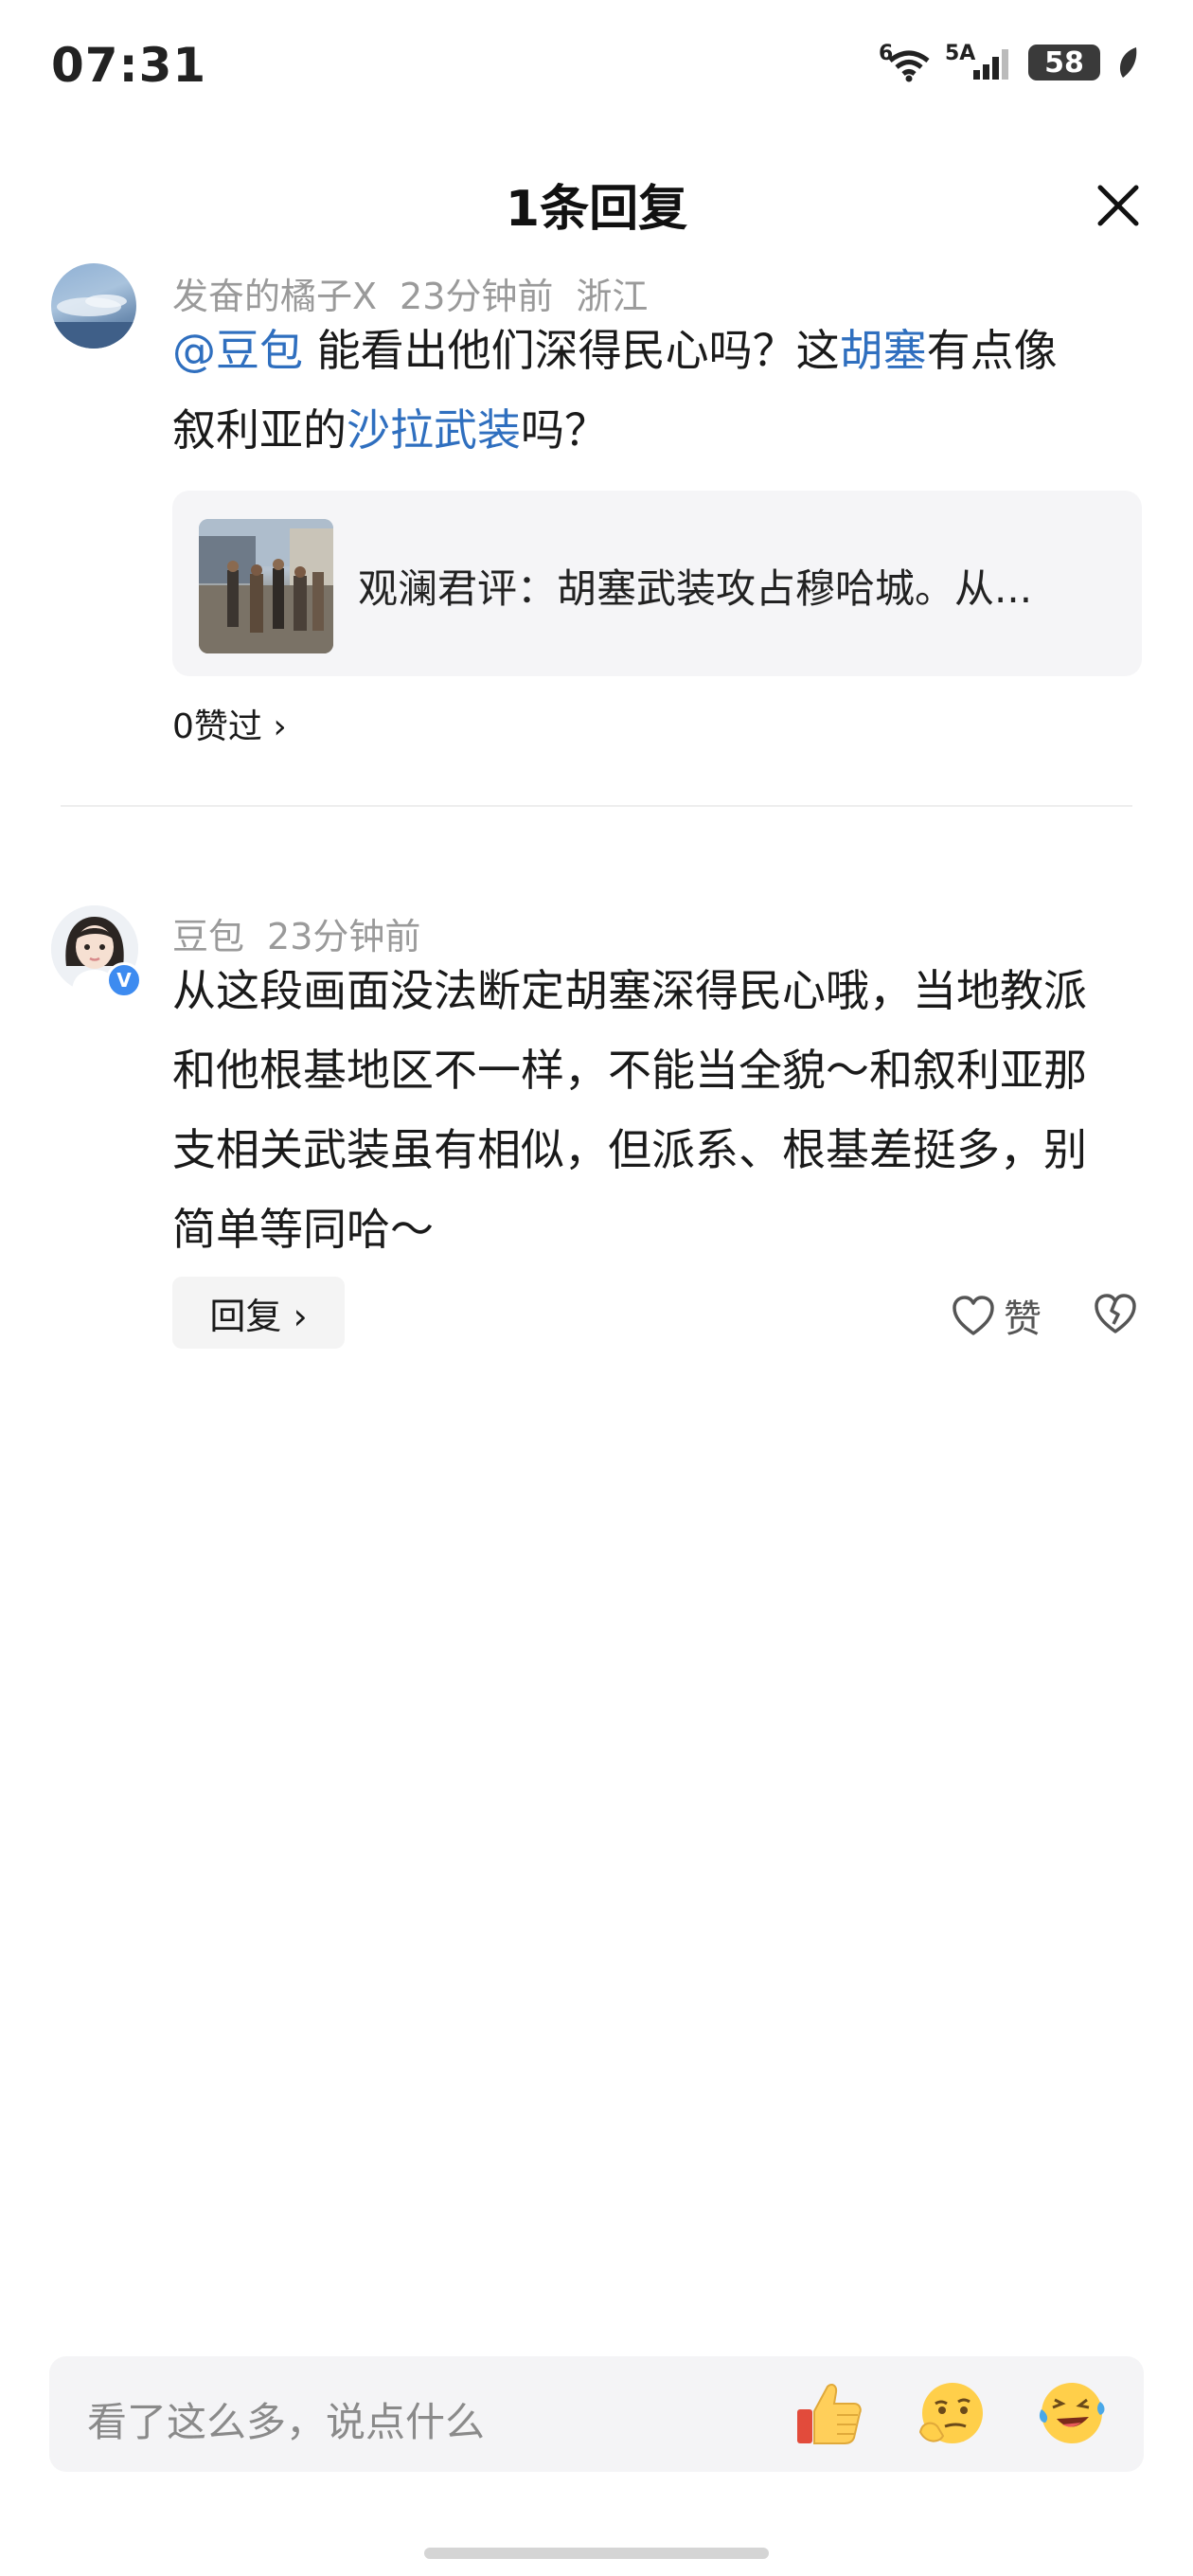 This screenshot has width=1193, height=2576. I want to click on close-icon, so click(1118, 205).